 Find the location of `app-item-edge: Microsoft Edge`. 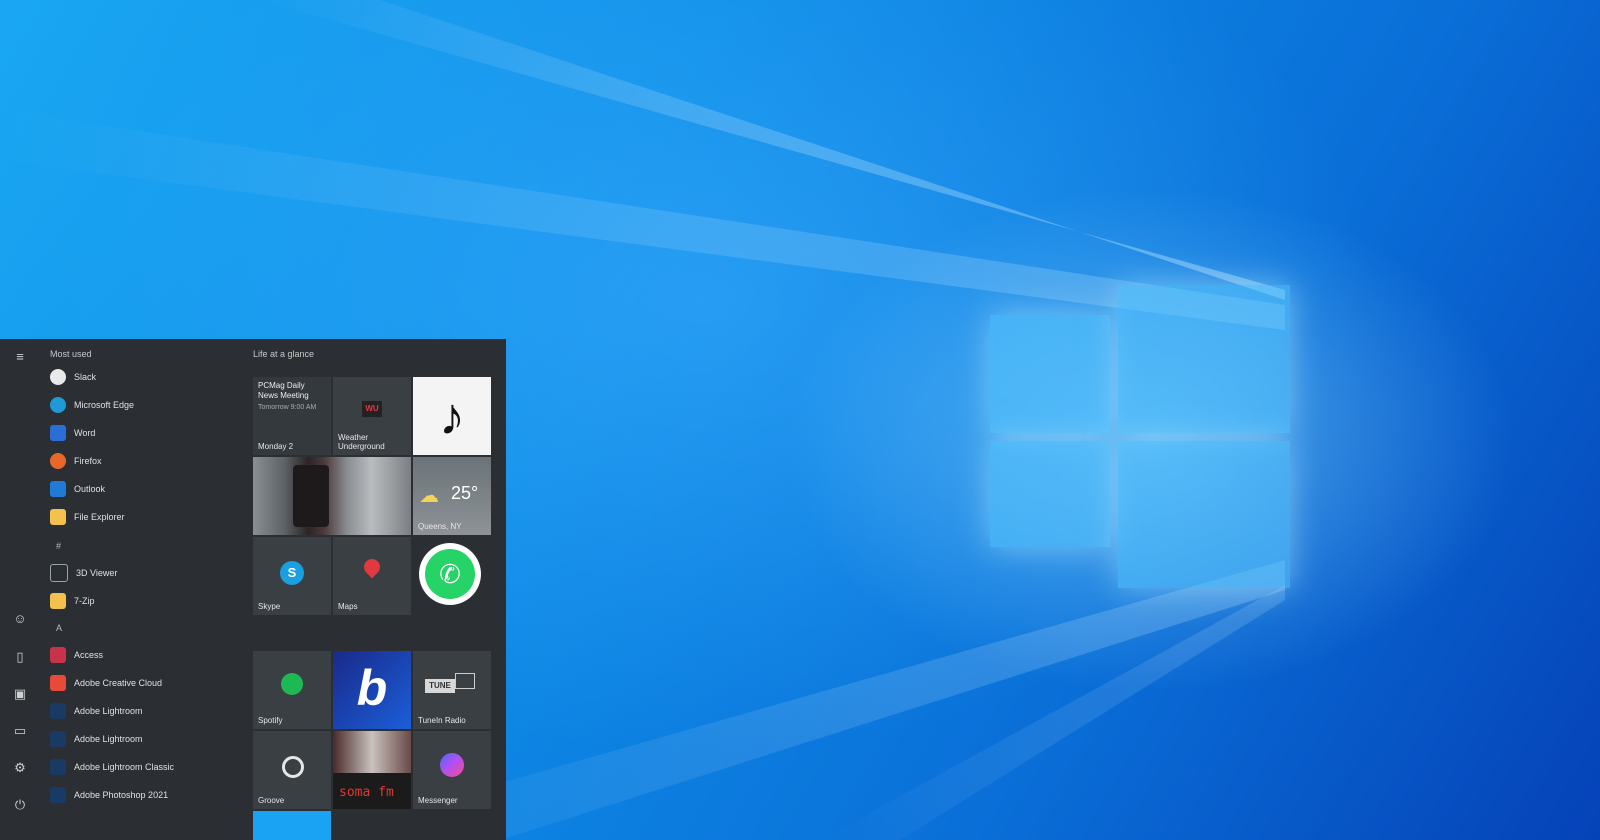

app-item-edge: Microsoft Edge is located at coordinates (145, 405).